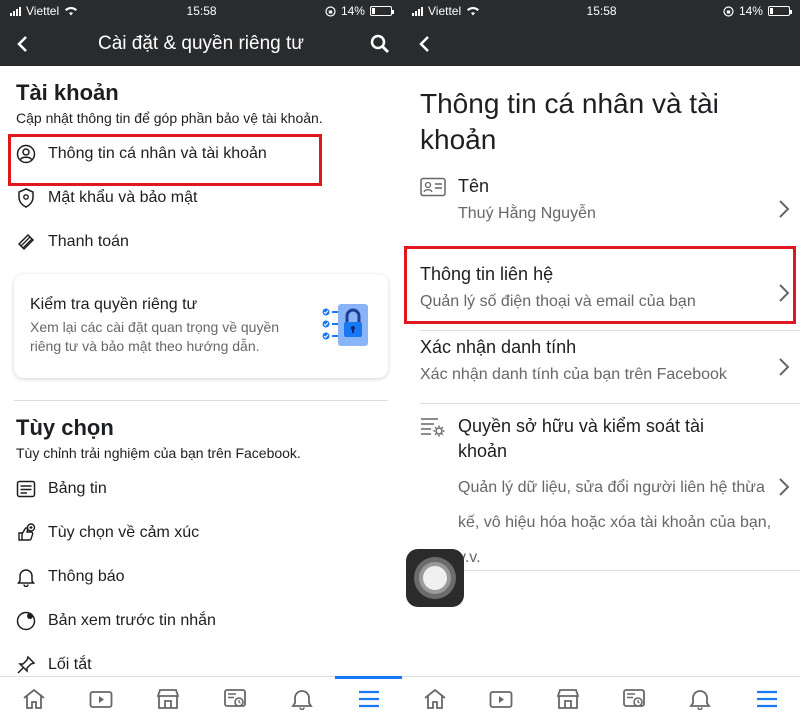 The height and width of the screenshot is (720, 800). What do you see at coordinates (86, 576) in the screenshot?
I see `menu-item-label: Thông báo` at bounding box center [86, 576].